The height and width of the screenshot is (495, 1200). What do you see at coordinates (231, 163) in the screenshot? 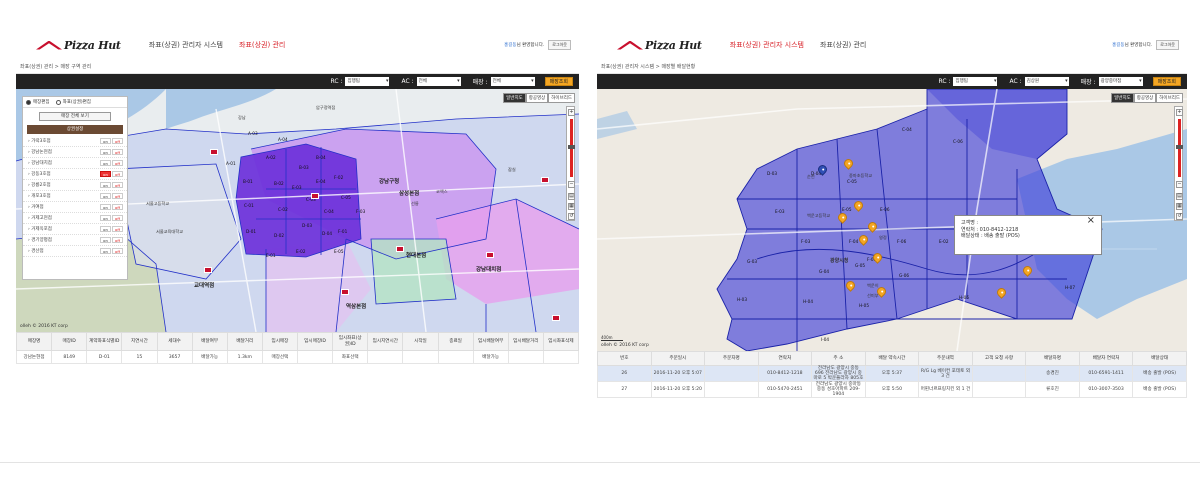
I see `zone-cell-label: A-01` at bounding box center [231, 163].